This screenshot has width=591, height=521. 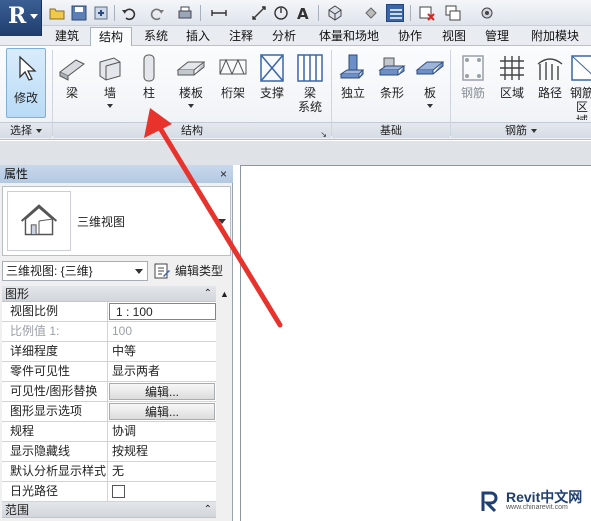 I want to click on brace-icon, so click(x=272, y=68).